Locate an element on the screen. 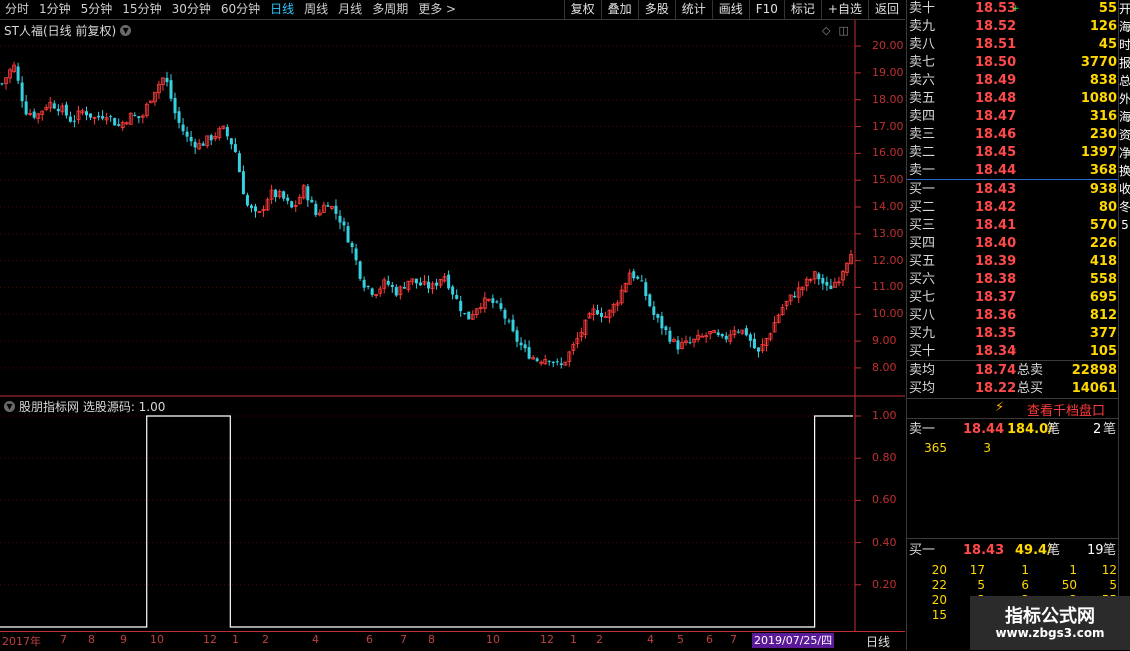 The image size is (1130, 651). price-axis-label: 8.00 is located at coordinates (884, 367).